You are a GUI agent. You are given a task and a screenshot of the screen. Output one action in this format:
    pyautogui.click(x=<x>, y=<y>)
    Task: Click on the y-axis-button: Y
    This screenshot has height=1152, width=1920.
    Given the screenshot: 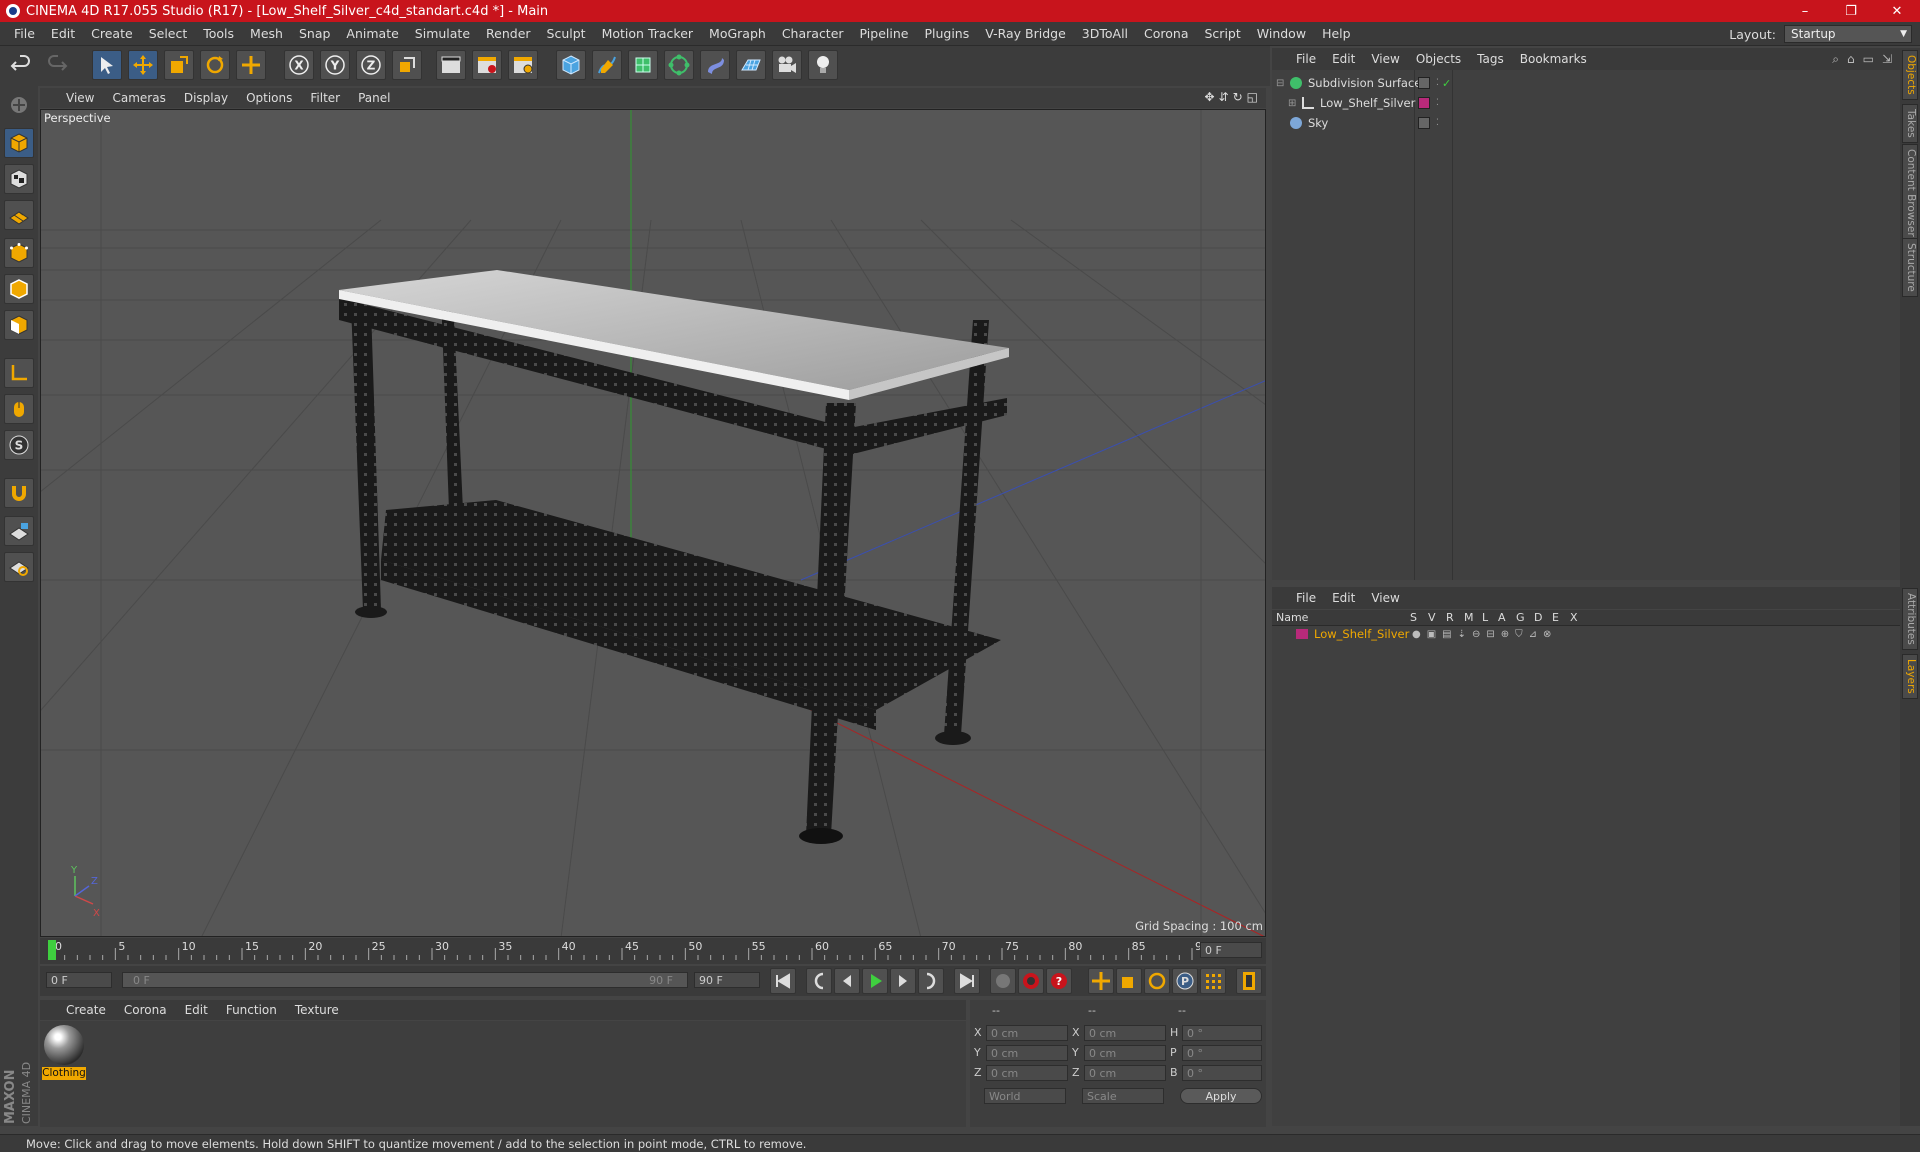 What is the action you would take?
    pyautogui.click(x=335, y=65)
    